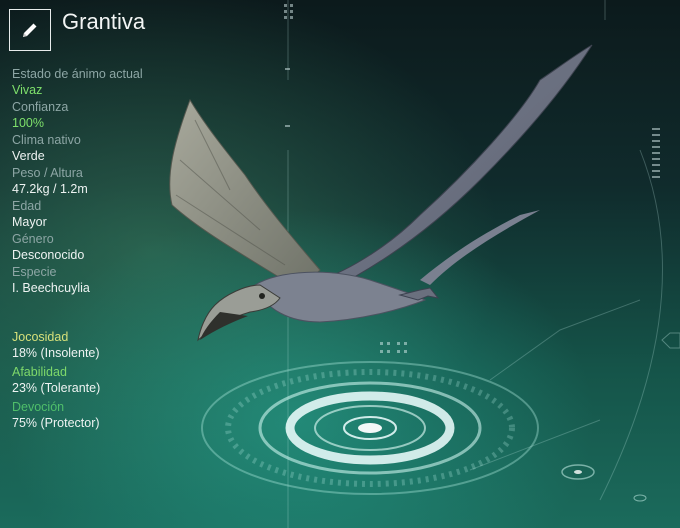 The width and height of the screenshot is (680, 528). What do you see at coordinates (47, 173) in the screenshot?
I see `stat-label: Peso / Altura` at bounding box center [47, 173].